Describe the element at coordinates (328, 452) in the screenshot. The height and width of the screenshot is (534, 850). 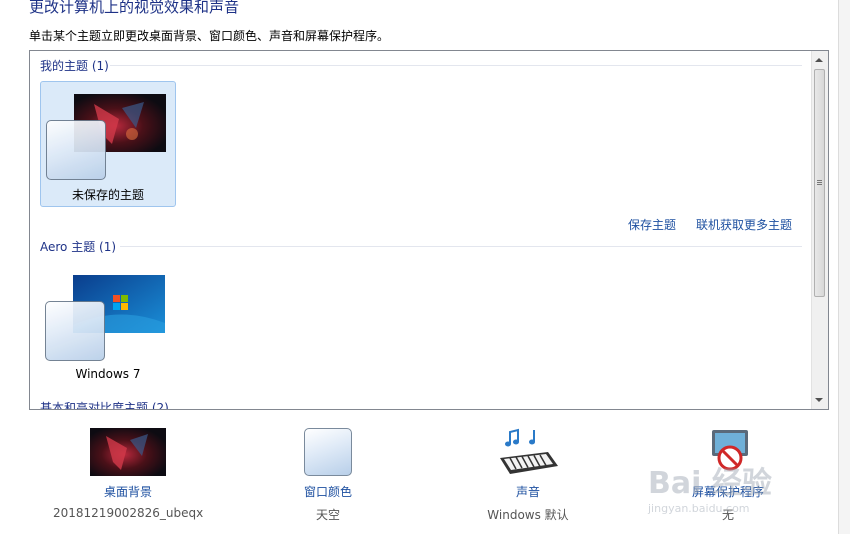
I see `window-color-icon` at that location.